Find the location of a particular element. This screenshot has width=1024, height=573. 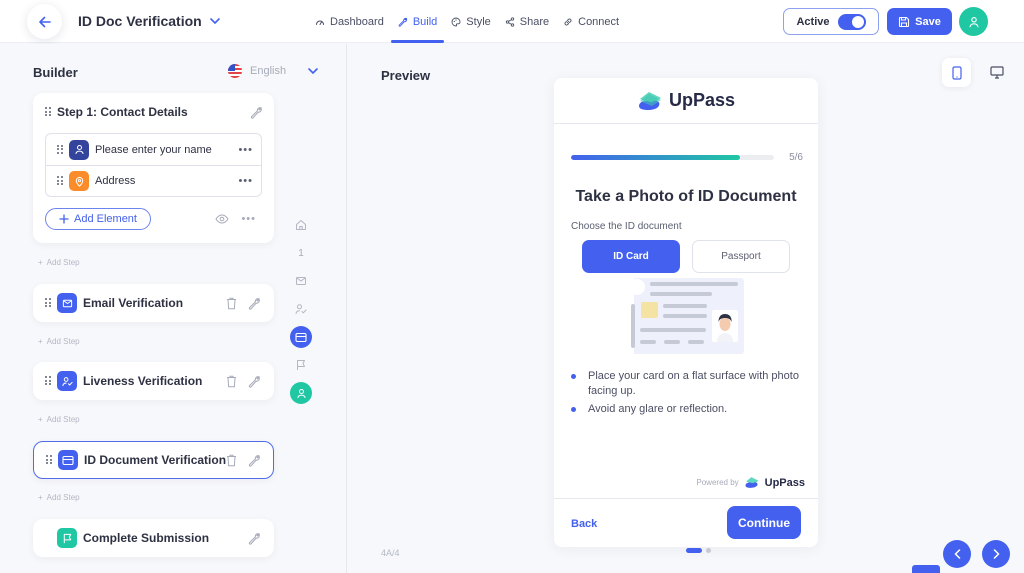

step-card-complete-submission: Complete Submission is located at coordinates (153, 538).